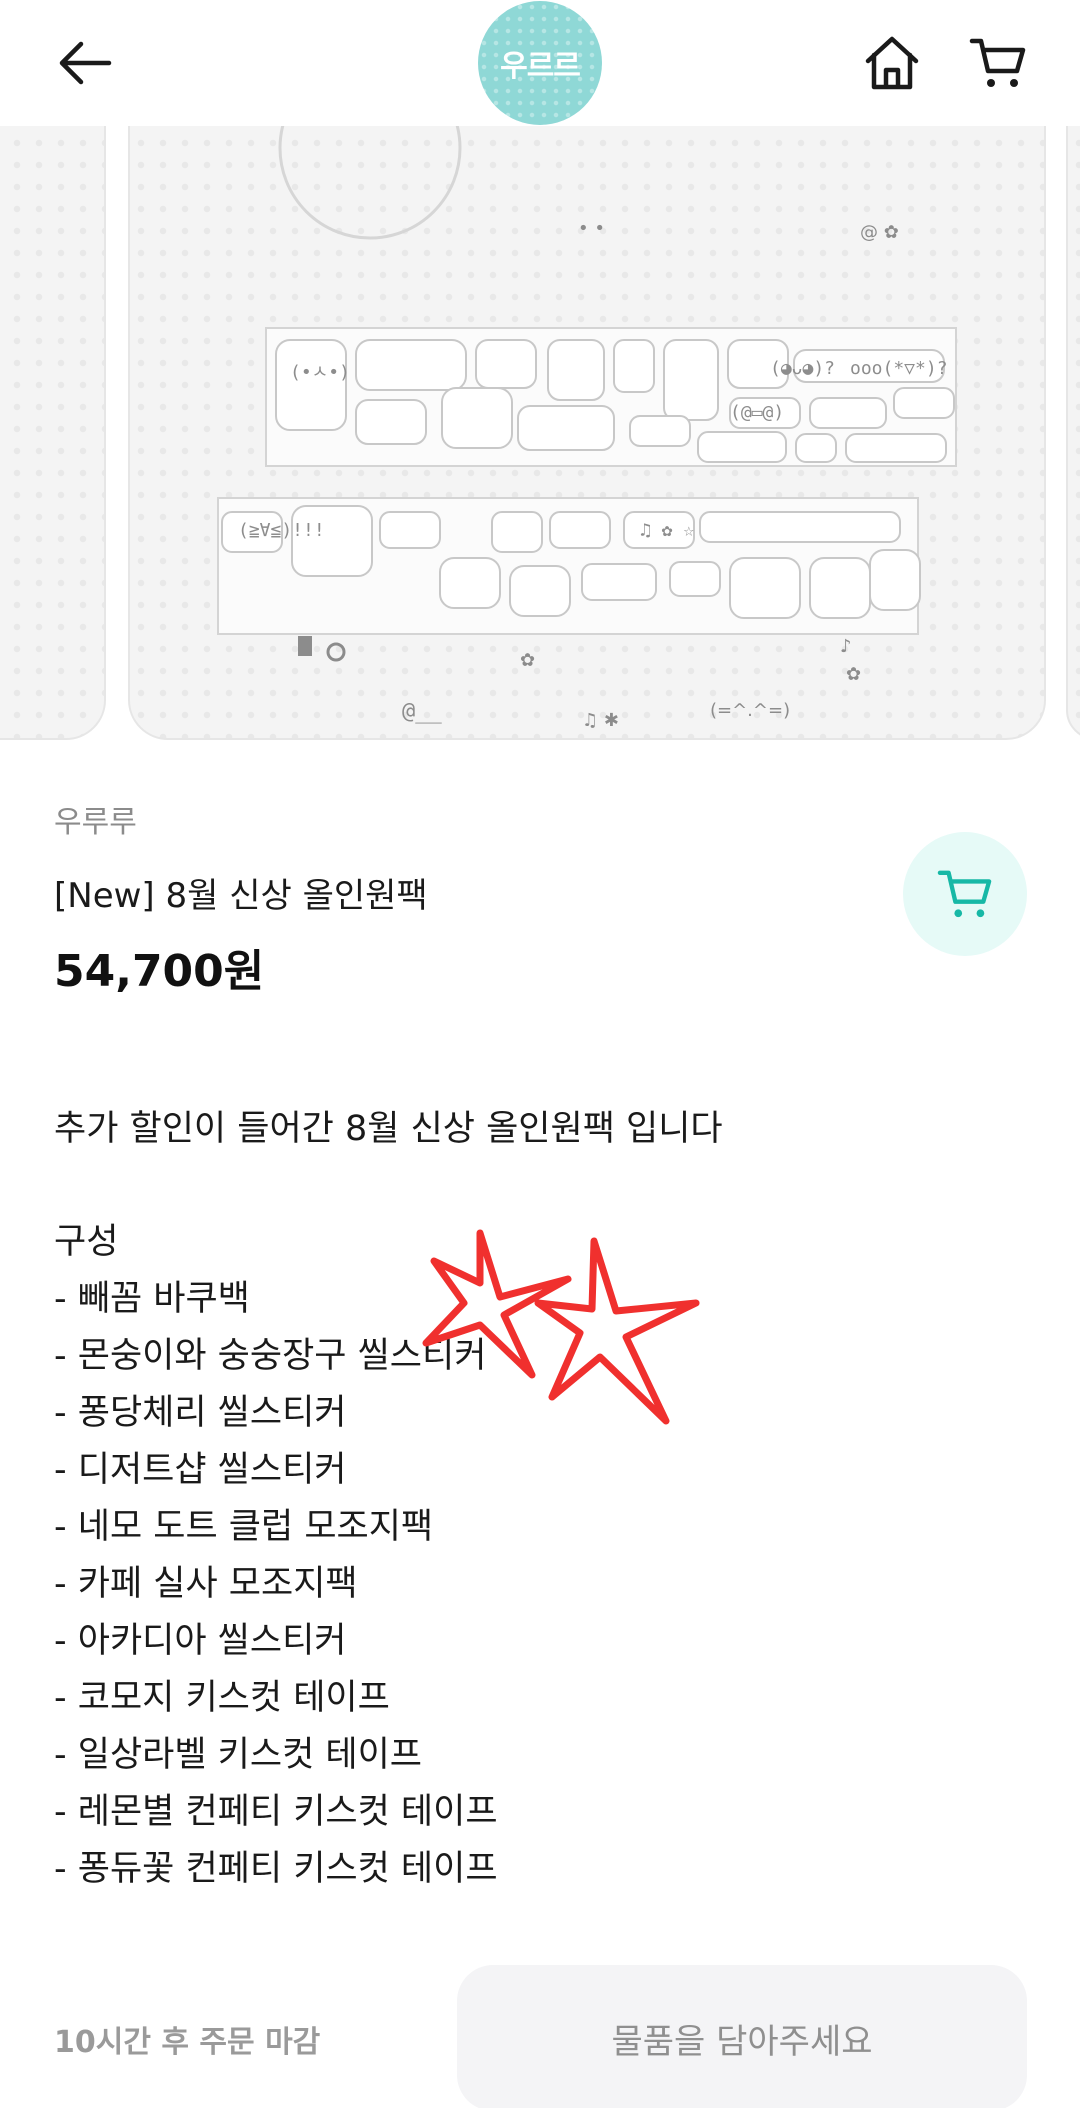 The height and width of the screenshot is (2108, 1080). Describe the element at coordinates (540, 66) in the screenshot. I see `store-logo-text: 우르르` at that location.